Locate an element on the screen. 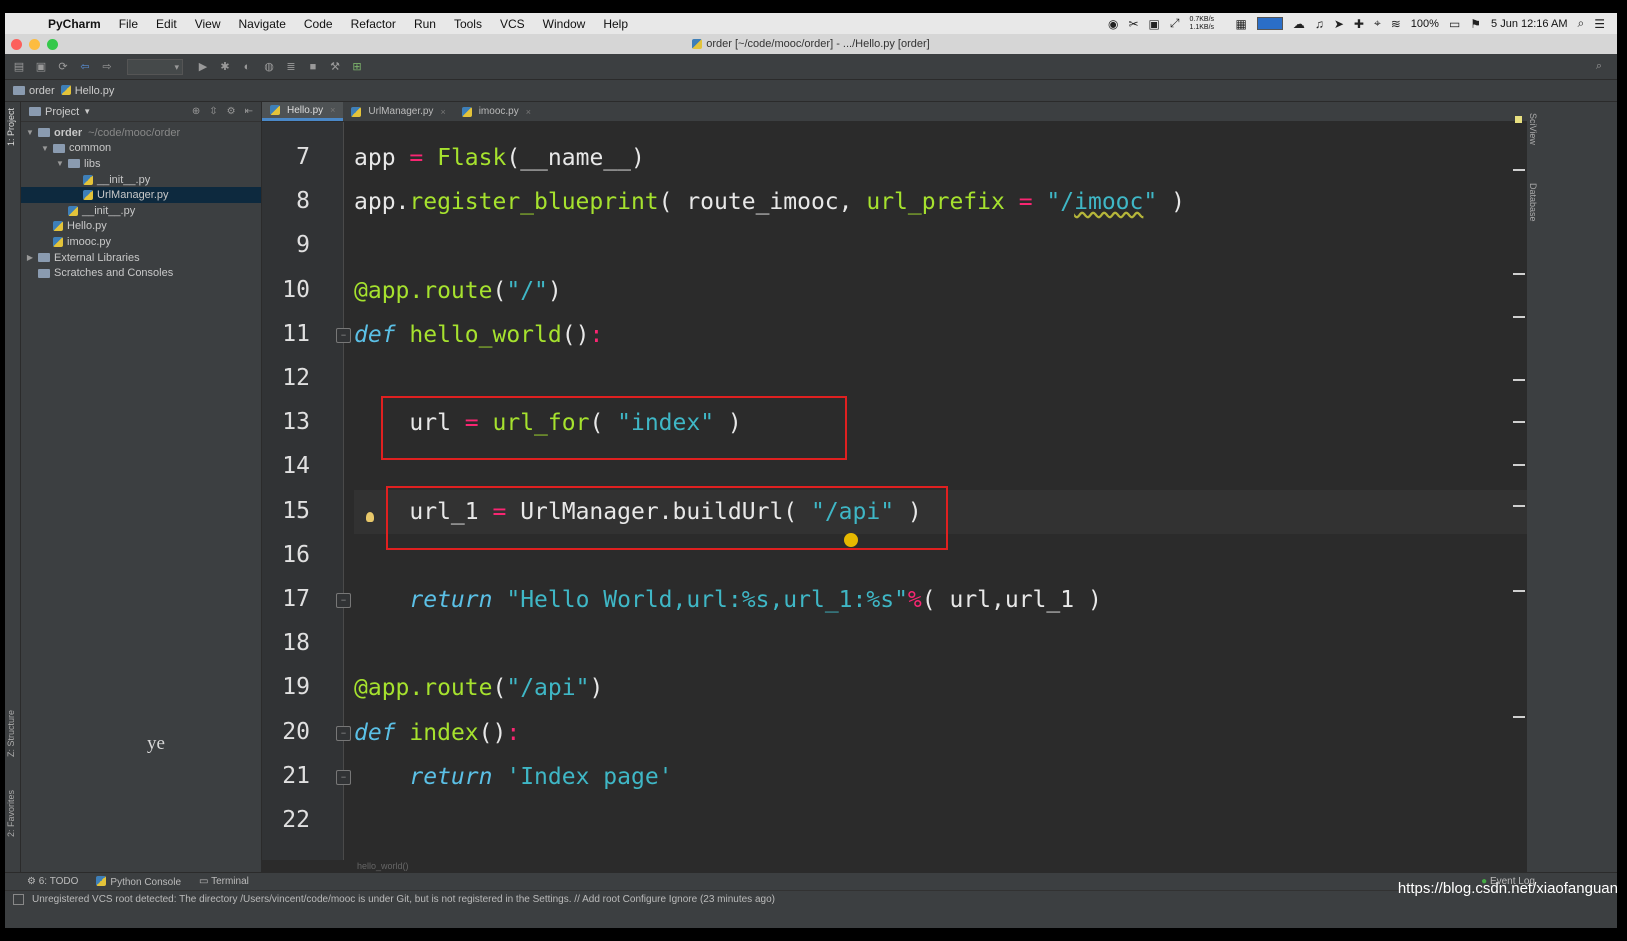  menu-help: Help is located at coordinates (615, 24).